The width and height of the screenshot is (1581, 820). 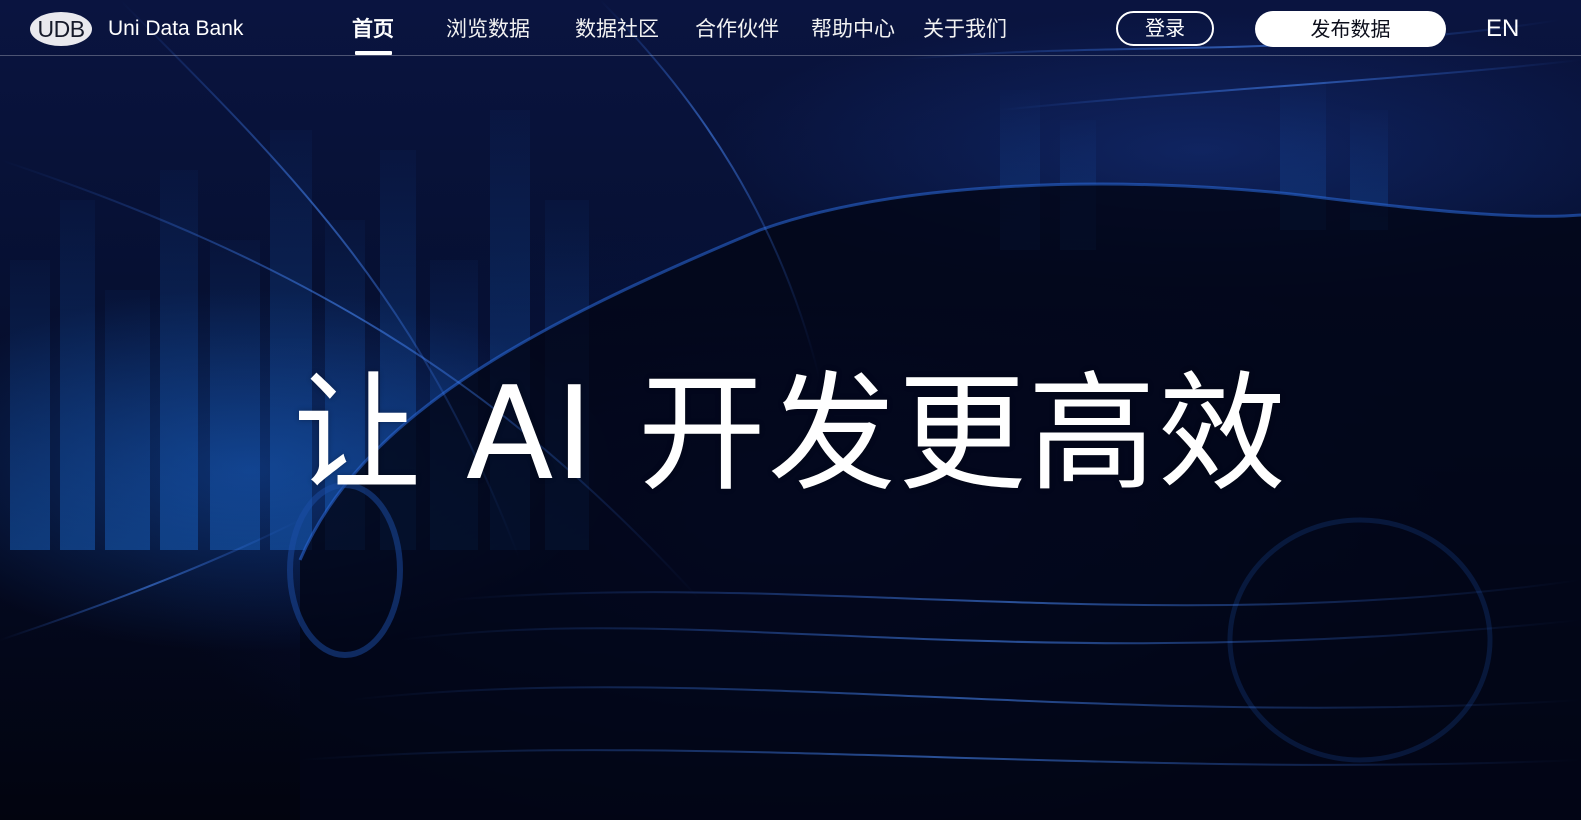 I want to click on nav-item-partners: 合作伙伴, so click(x=737, y=29).